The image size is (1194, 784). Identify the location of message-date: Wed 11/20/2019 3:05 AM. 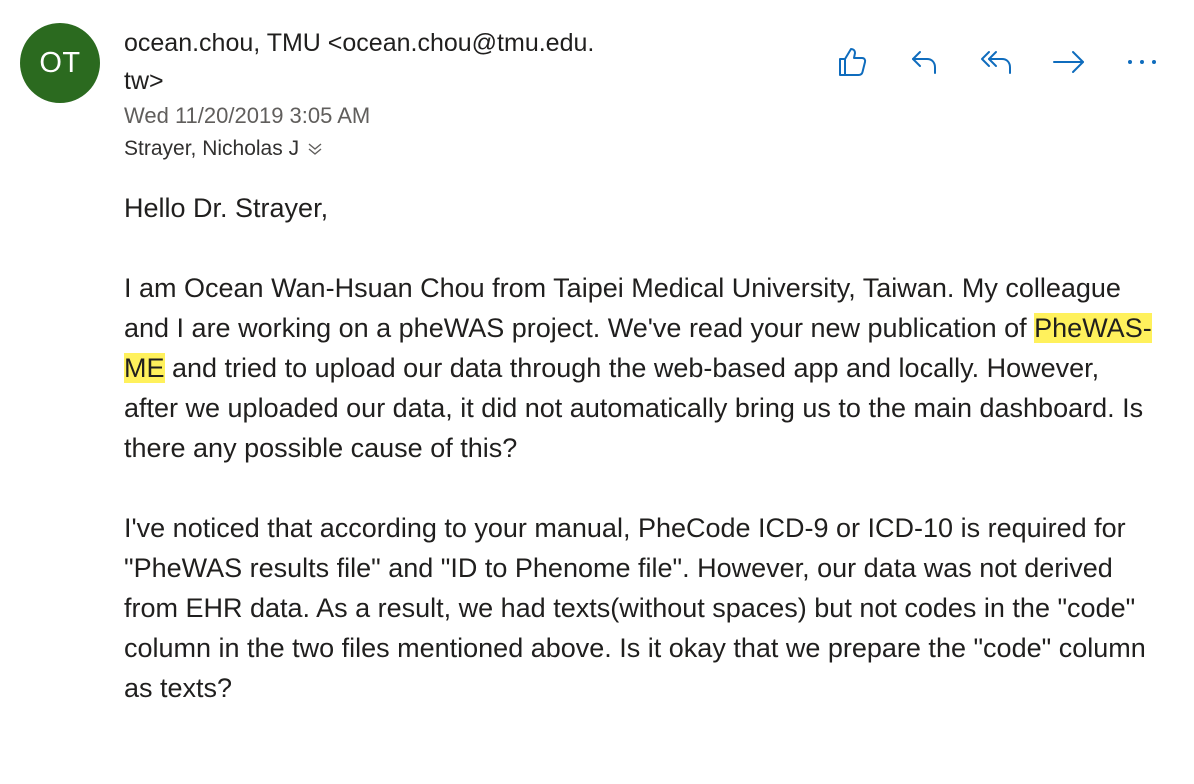
(247, 115).